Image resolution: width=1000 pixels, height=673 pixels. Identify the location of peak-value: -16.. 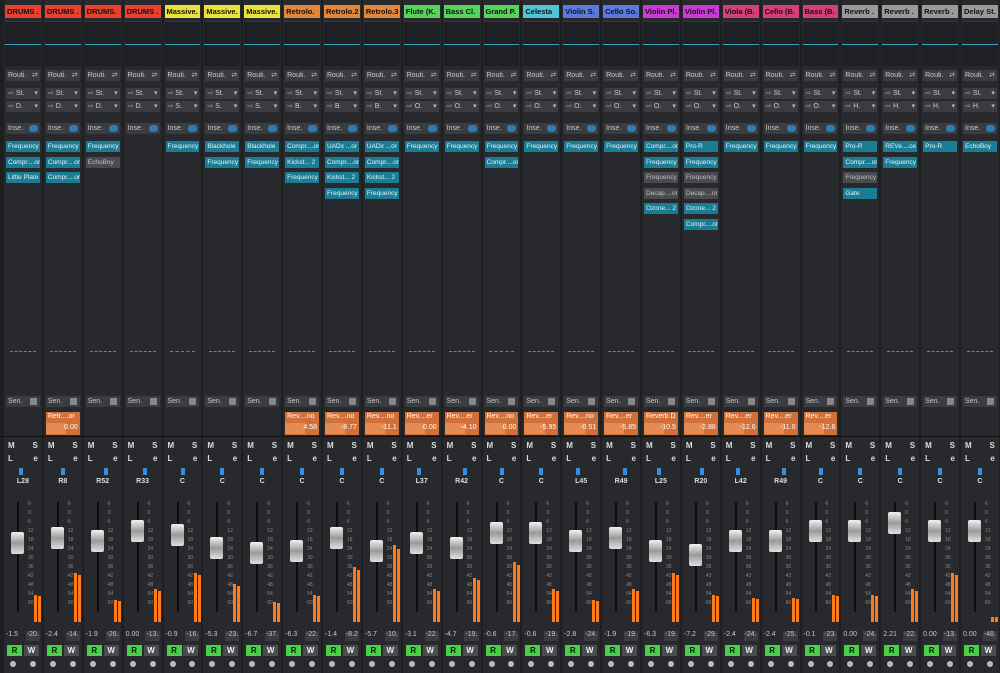
(192, 636).